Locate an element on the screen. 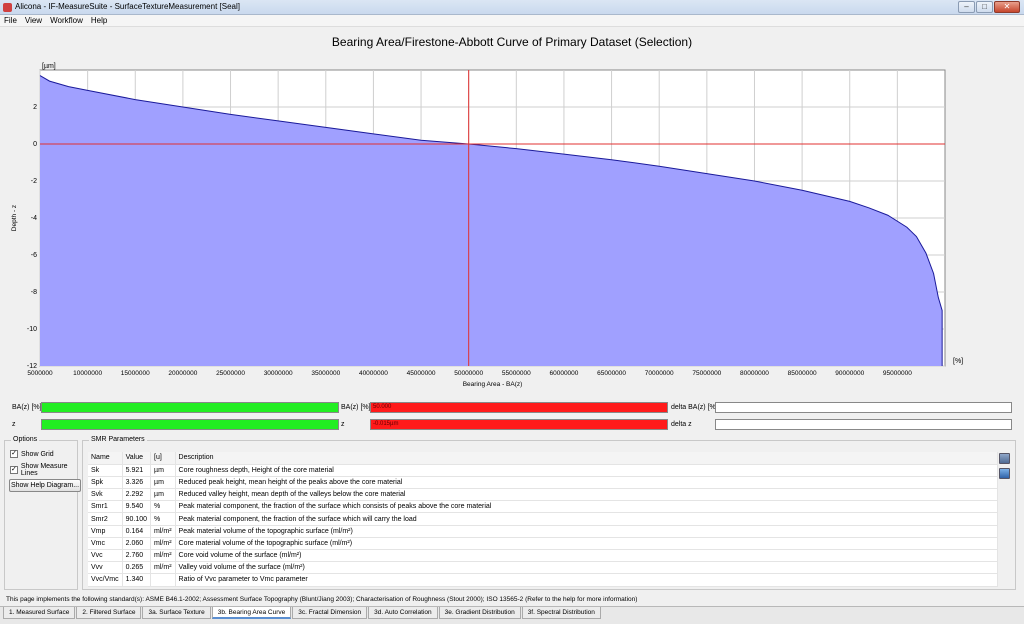 The height and width of the screenshot is (624, 1024). param-unit: % is located at coordinates (163, 507).